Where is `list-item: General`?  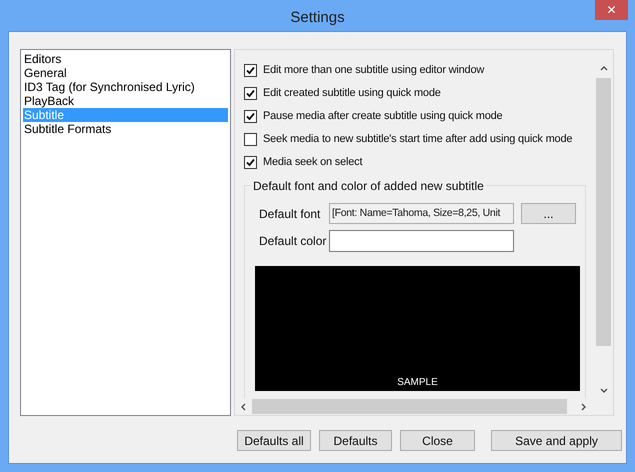 list-item: General is located at coordinates (125, 73).